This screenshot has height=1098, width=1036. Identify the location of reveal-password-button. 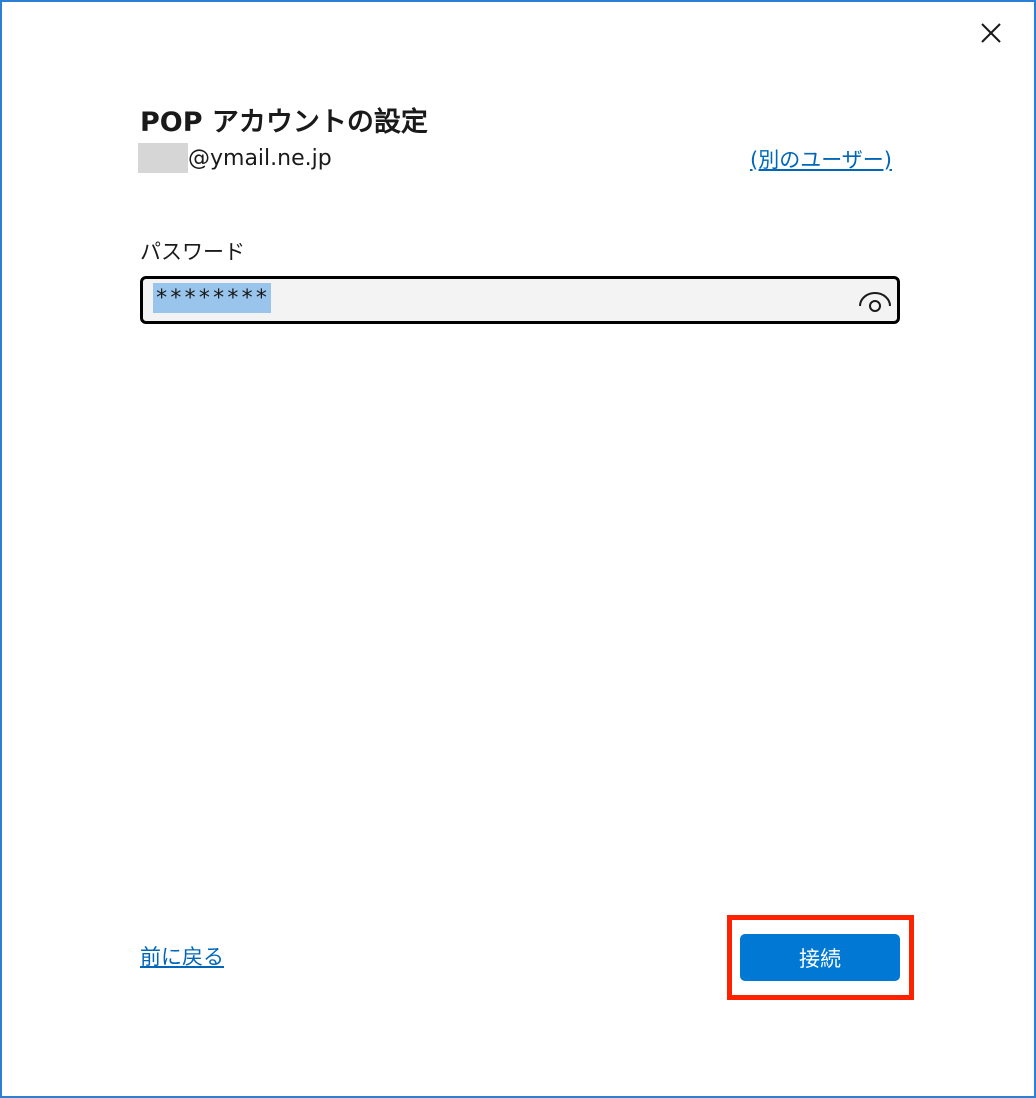
(875, 301).